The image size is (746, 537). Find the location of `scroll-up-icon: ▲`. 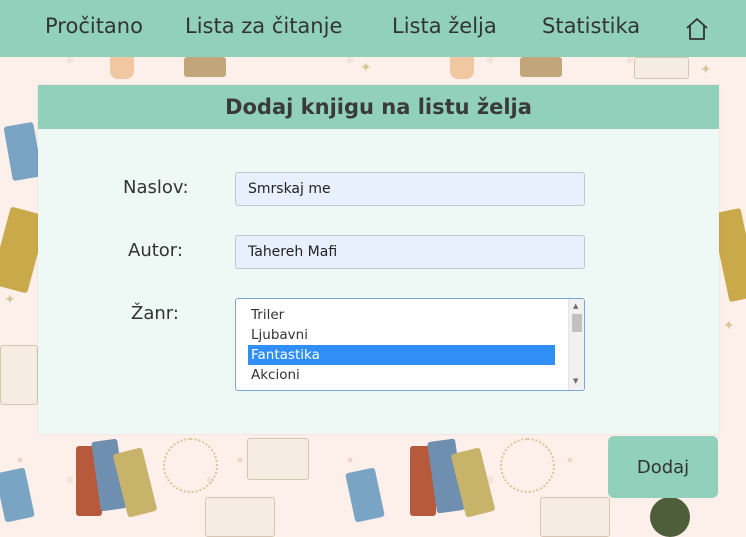

scroll-up-icon: ▲ is located at coordinates (575, 306).